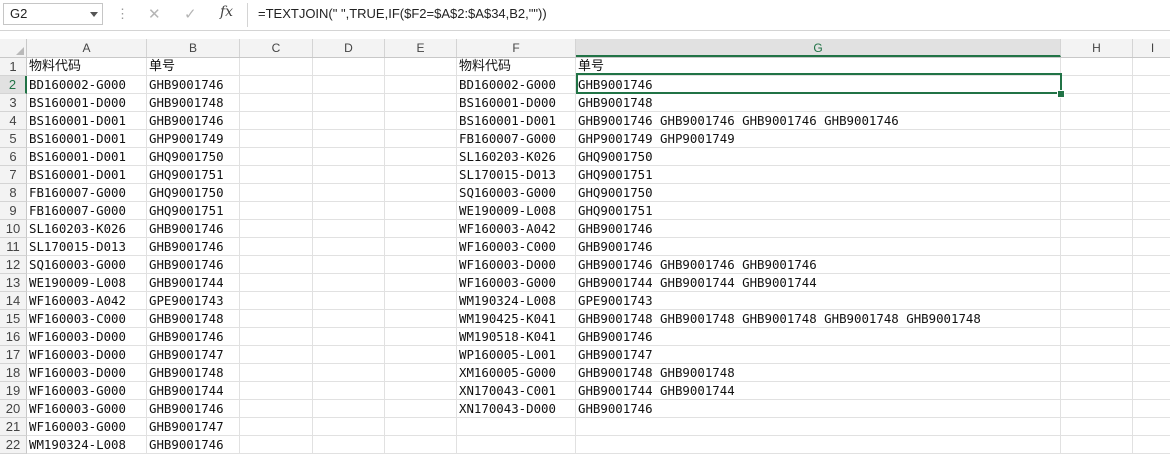  Describe the element at coordinates (13, 121) in the screenshot. I see `row-header: 4` at that location.